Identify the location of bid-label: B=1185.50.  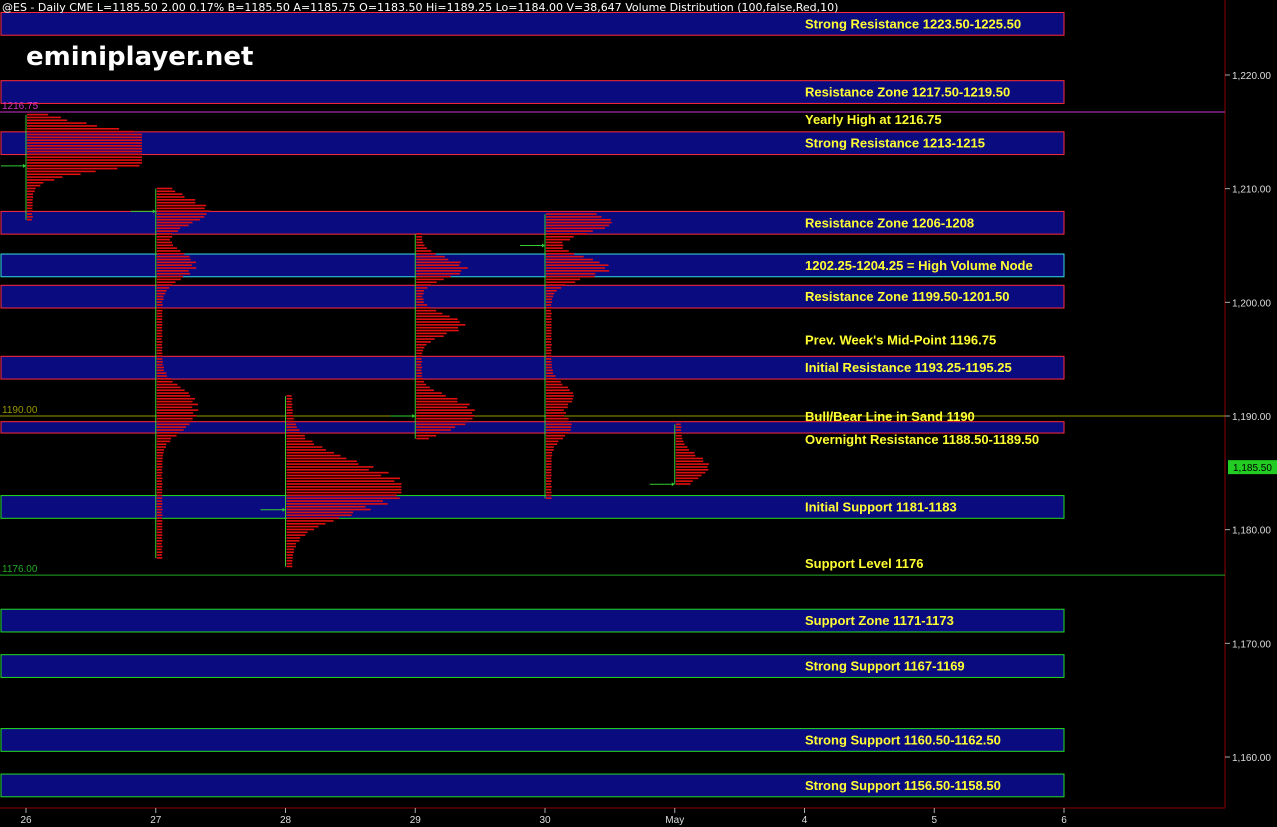
(258, 7).